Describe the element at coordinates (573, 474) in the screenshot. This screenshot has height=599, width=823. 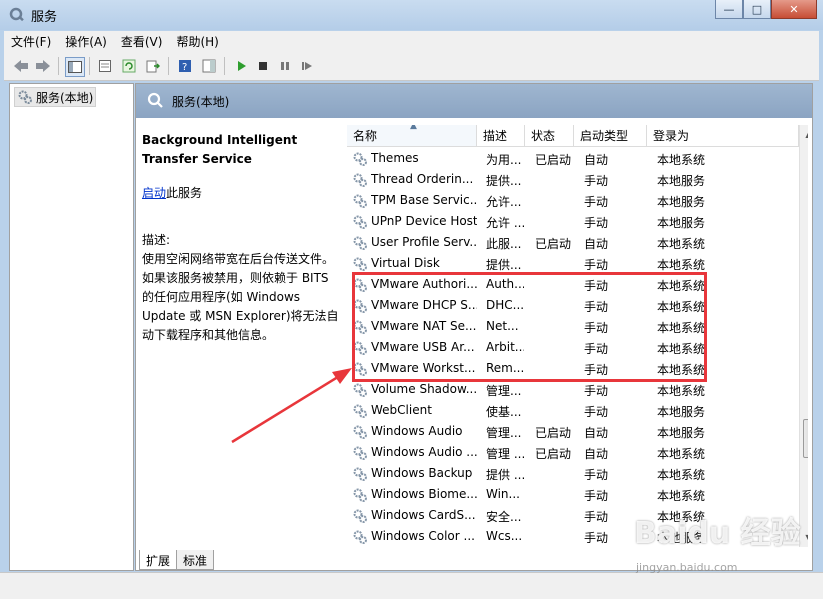
I see `service-row: Windows Backup 提供 ... 手动 本地系统` at that location.